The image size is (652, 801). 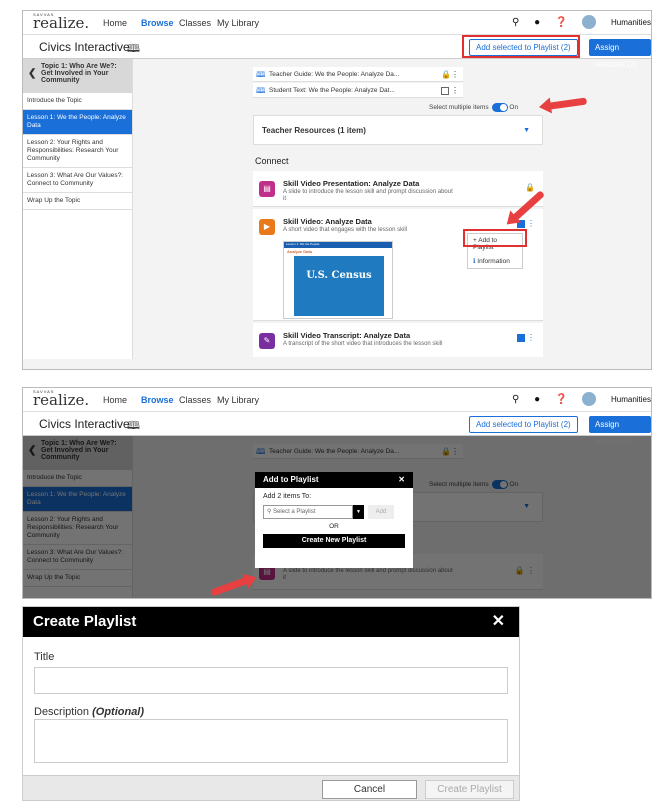 I want to click on transcript-icon: ✎, so click(x=267, y=341).